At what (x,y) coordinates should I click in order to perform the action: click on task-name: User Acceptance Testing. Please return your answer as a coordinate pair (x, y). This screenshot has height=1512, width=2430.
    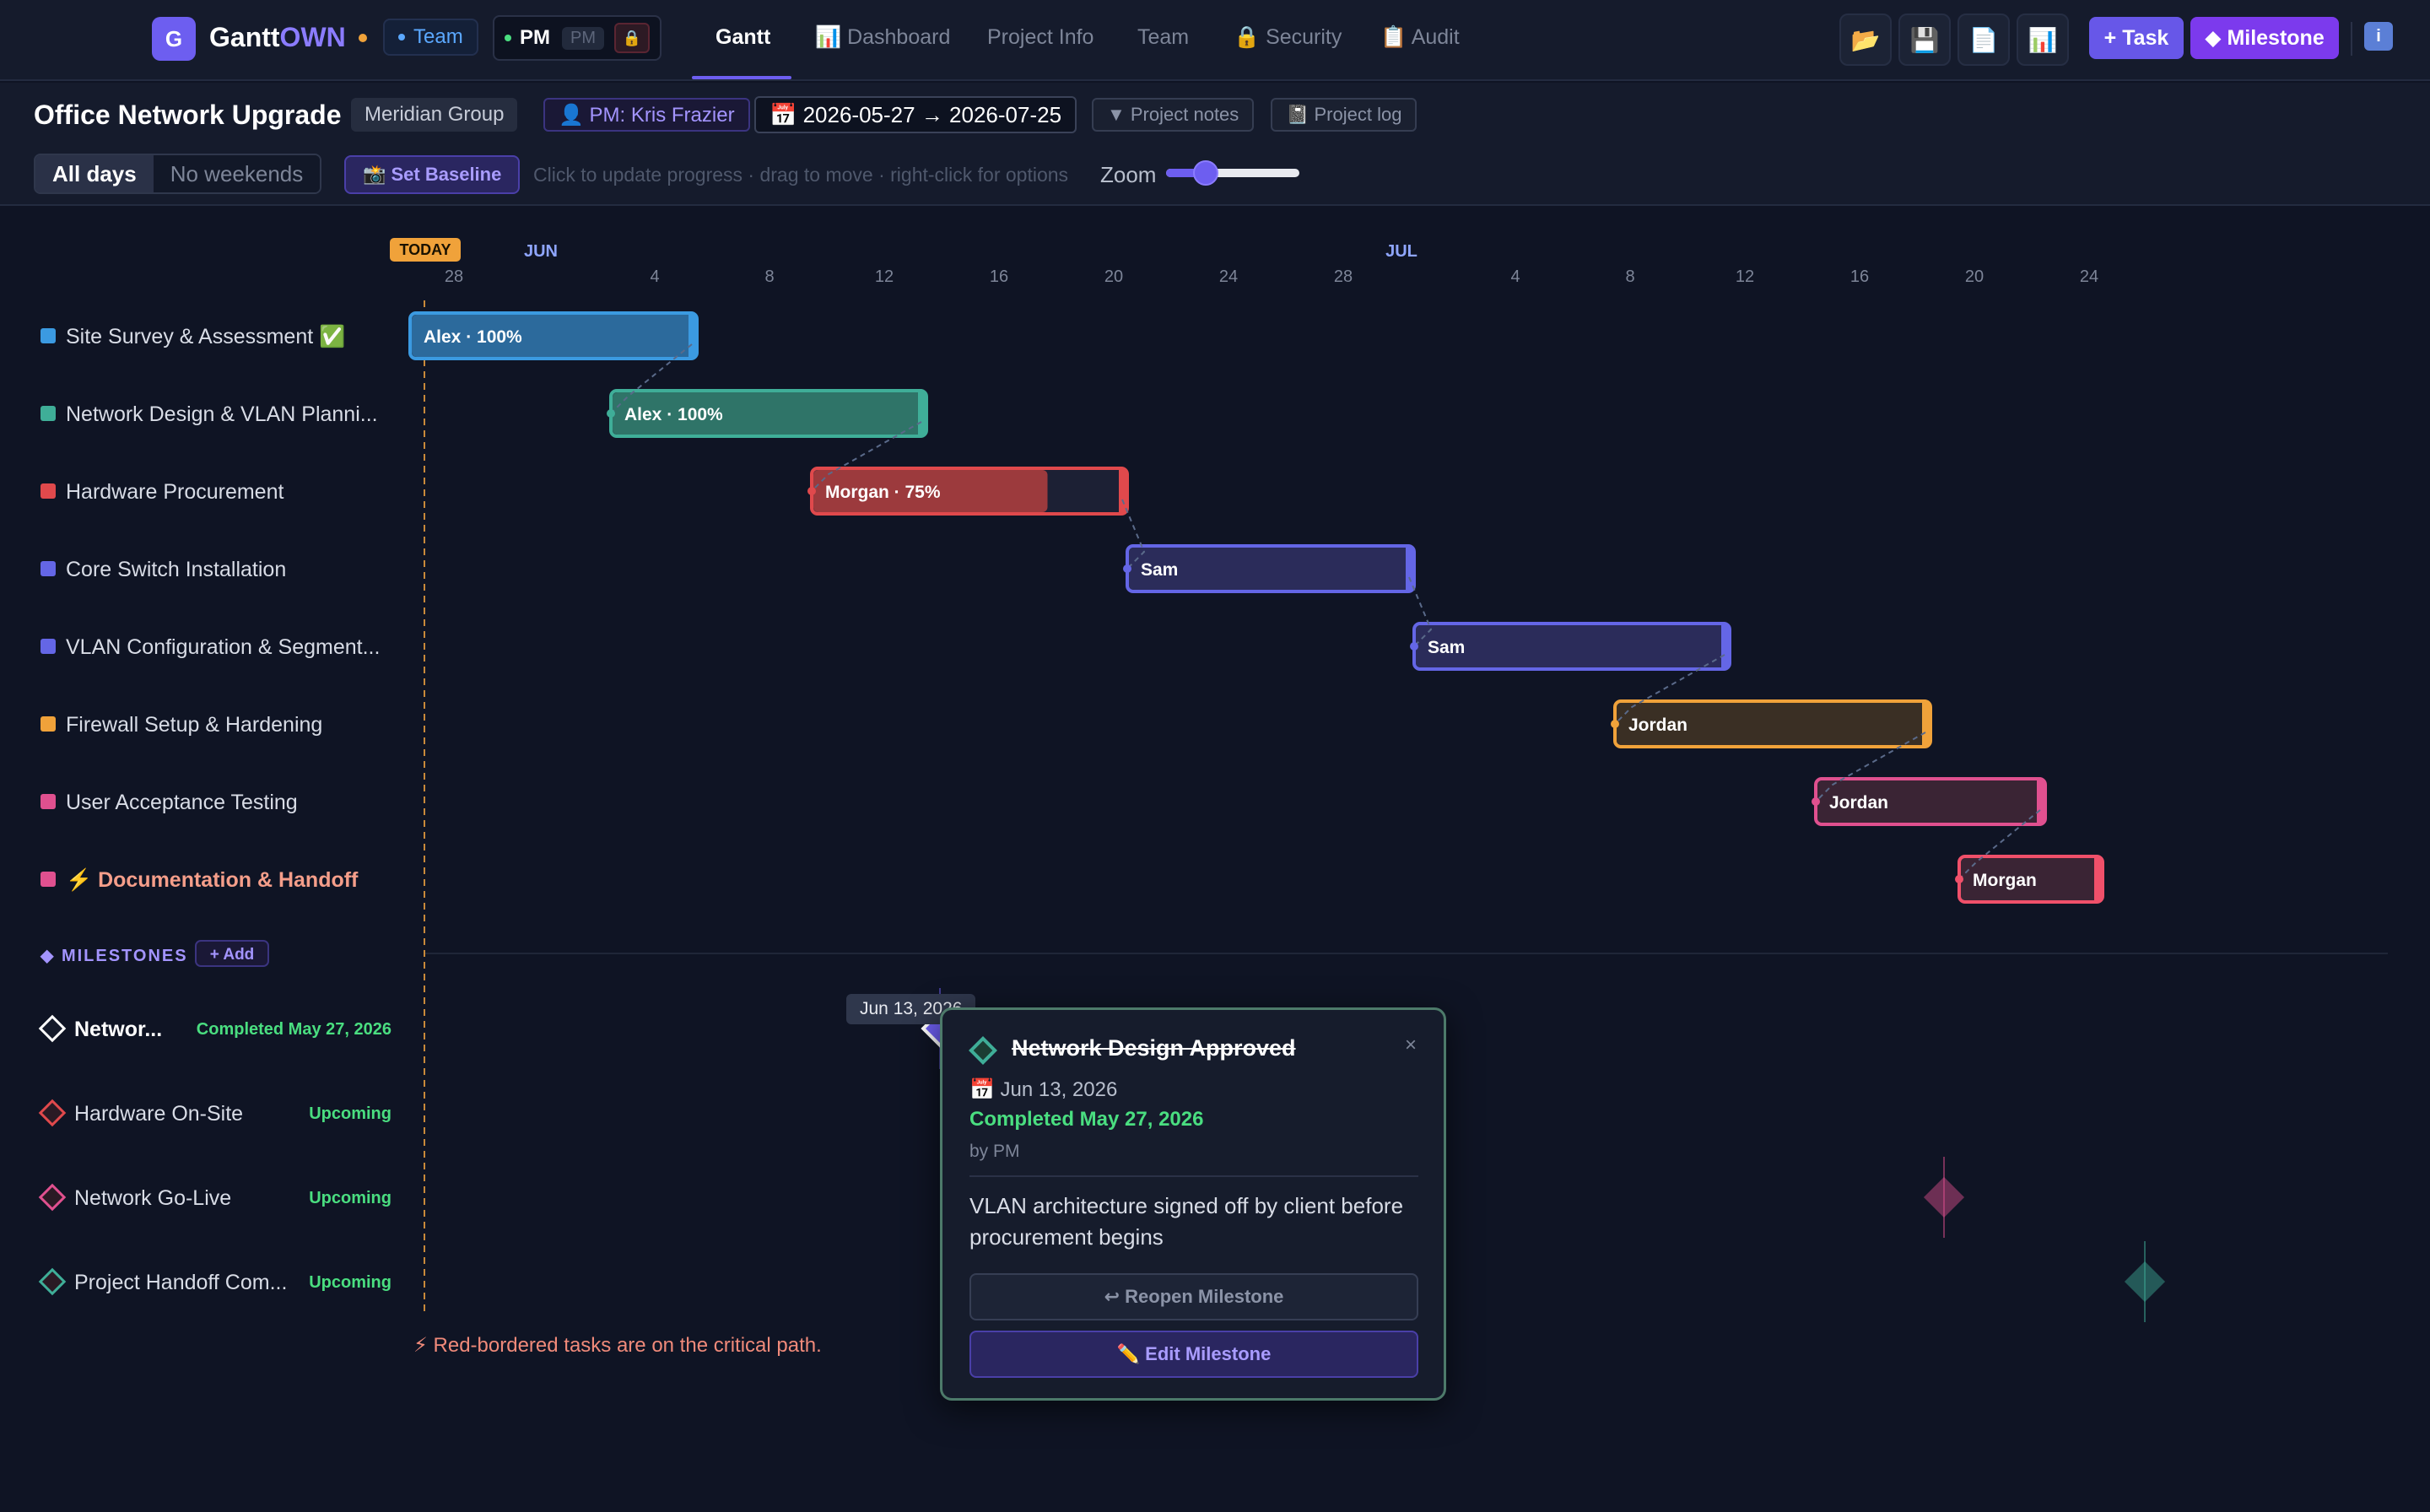
    Looking at the image, I should click on (182, 802).